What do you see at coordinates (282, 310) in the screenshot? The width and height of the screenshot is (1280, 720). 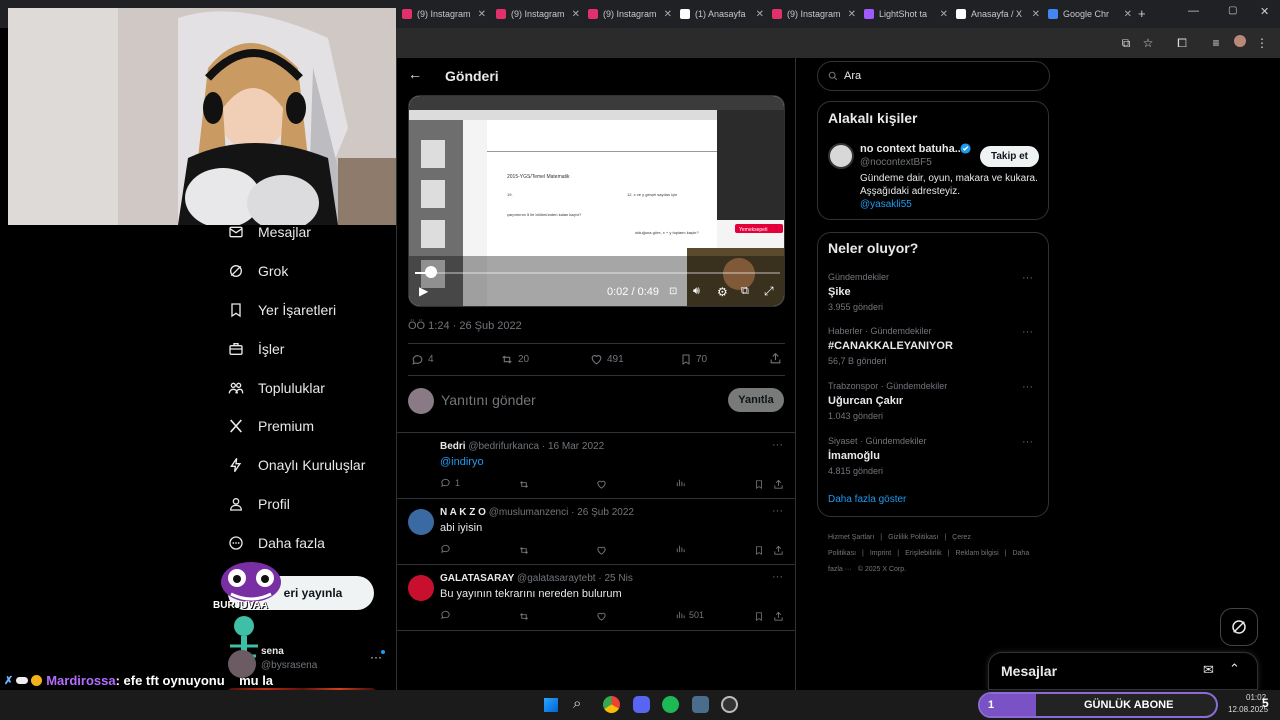 I see `nav-item-yer-i-aretleri: Yer İşaretleri` at bounding box center [282, 310].